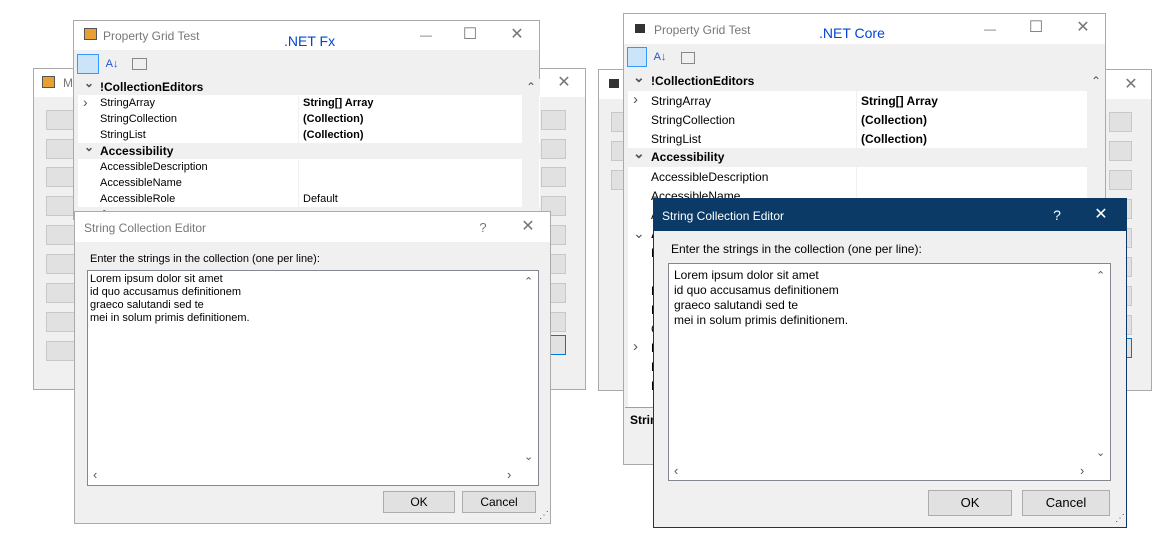 The height and width of the screenshot is (538, 1175). I want to click on property-name: AccessibleRole, so click(138, 199).